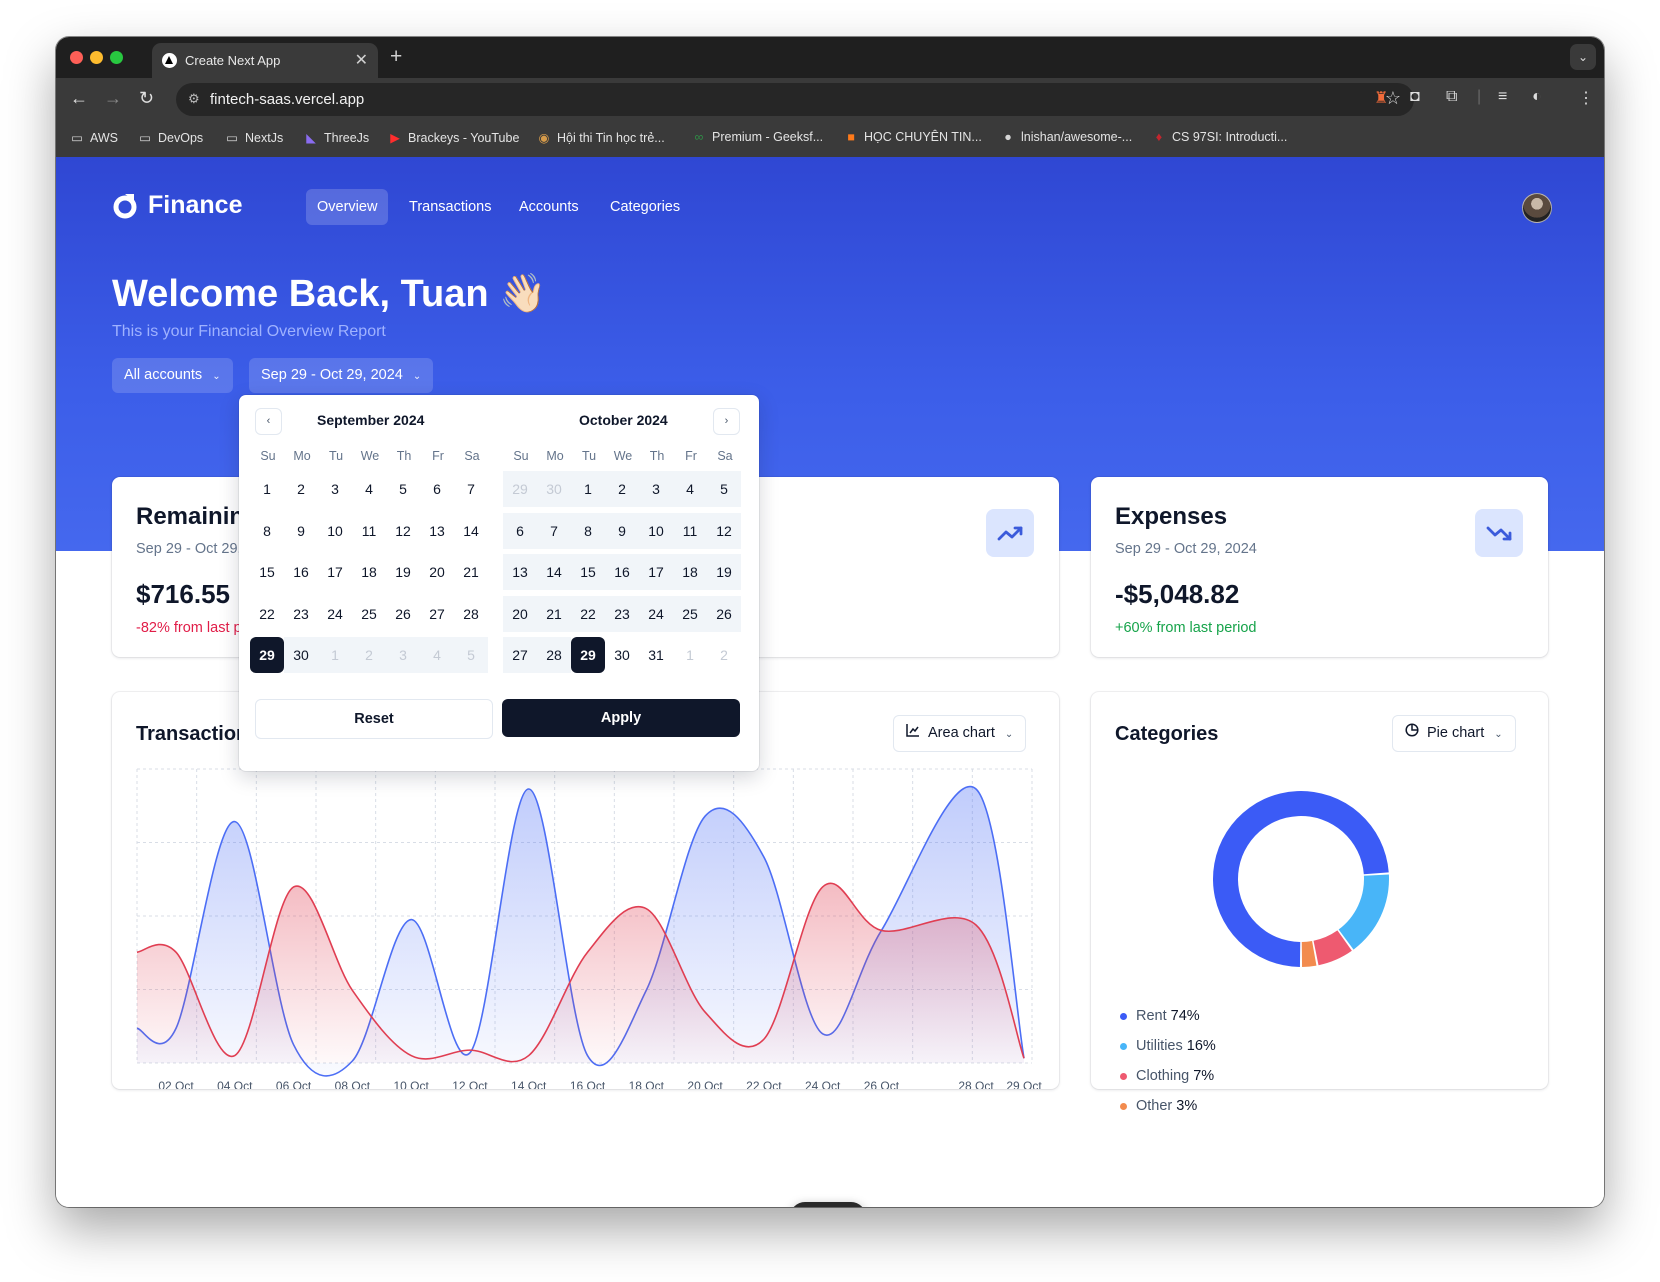 The image size is (1660, 1282). What do you see at coordinates (146, 98) in the screenshot?
I see `reload-icon: ↻` at bounding box center [146, 98].